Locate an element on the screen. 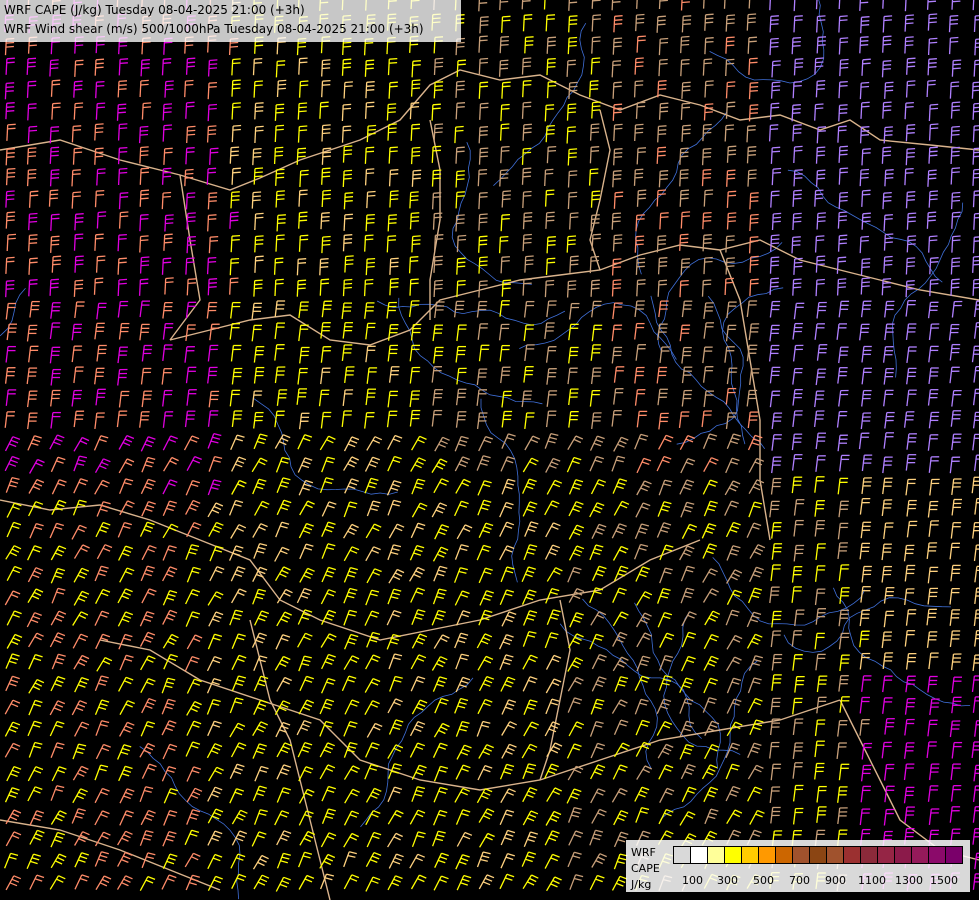 Image resolution: width=979 pixels, height=900 pixels. legend-tick-label: 100 is located at coordinates (692, 880).